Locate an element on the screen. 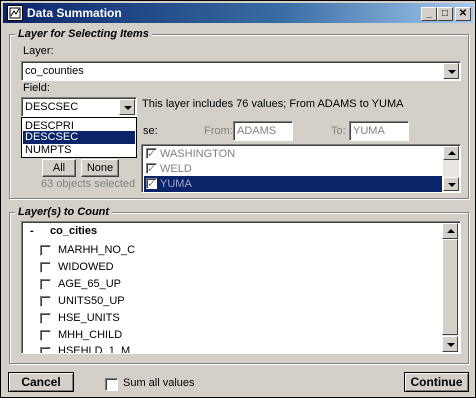  field-name: UNITS50_UP is located at coordinates (91, 301).